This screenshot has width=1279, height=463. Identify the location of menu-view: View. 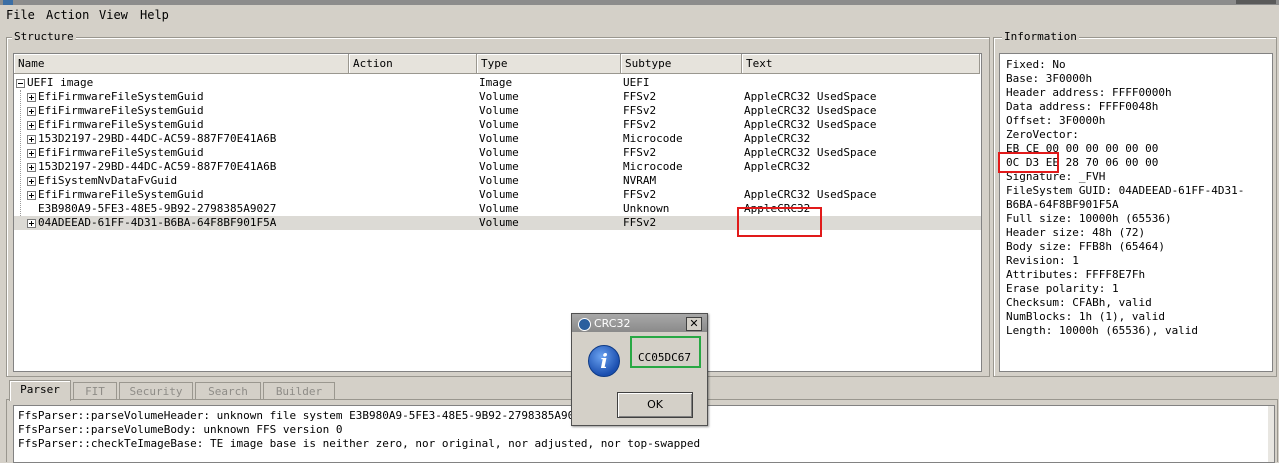
(113, 15).